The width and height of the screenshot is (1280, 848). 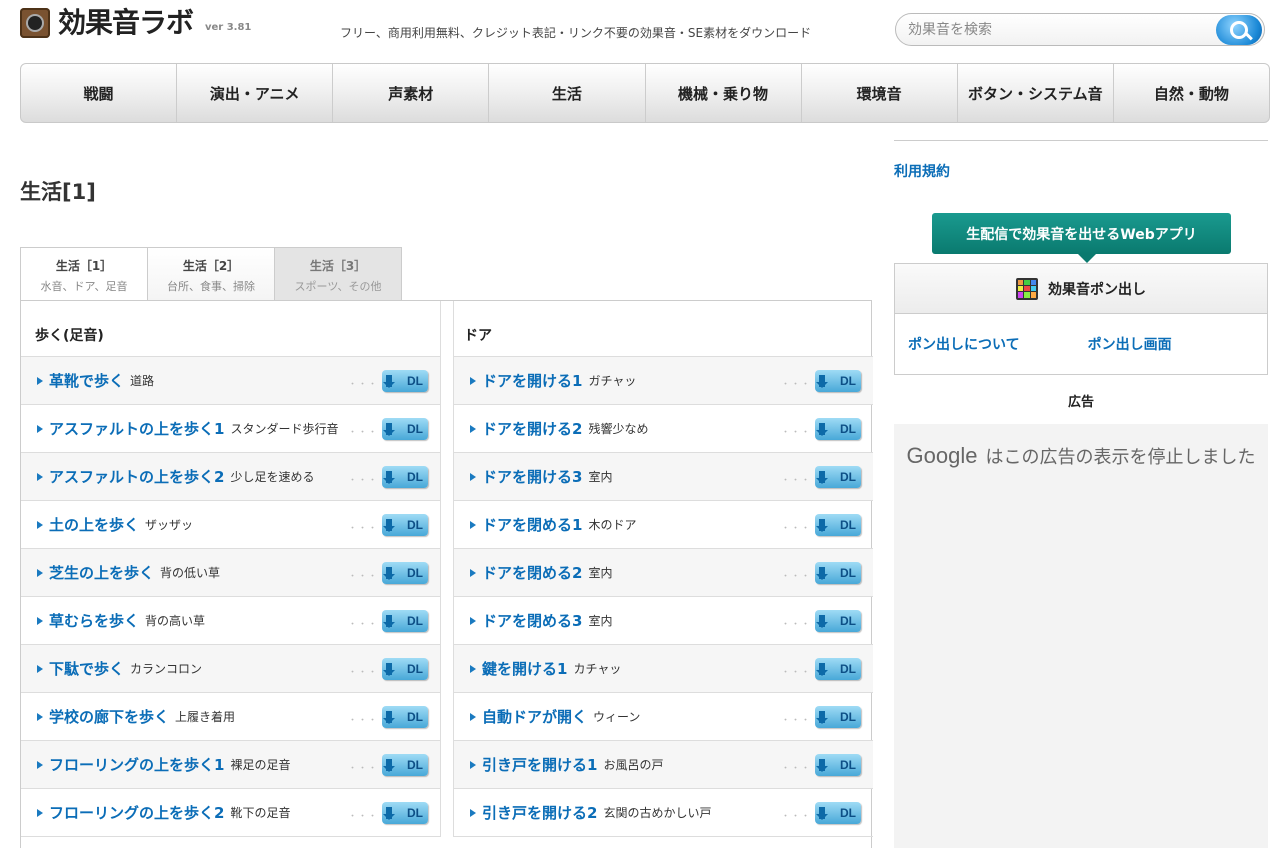 I want to click on sound-note: カチャッ, so click(x=597, y=669).